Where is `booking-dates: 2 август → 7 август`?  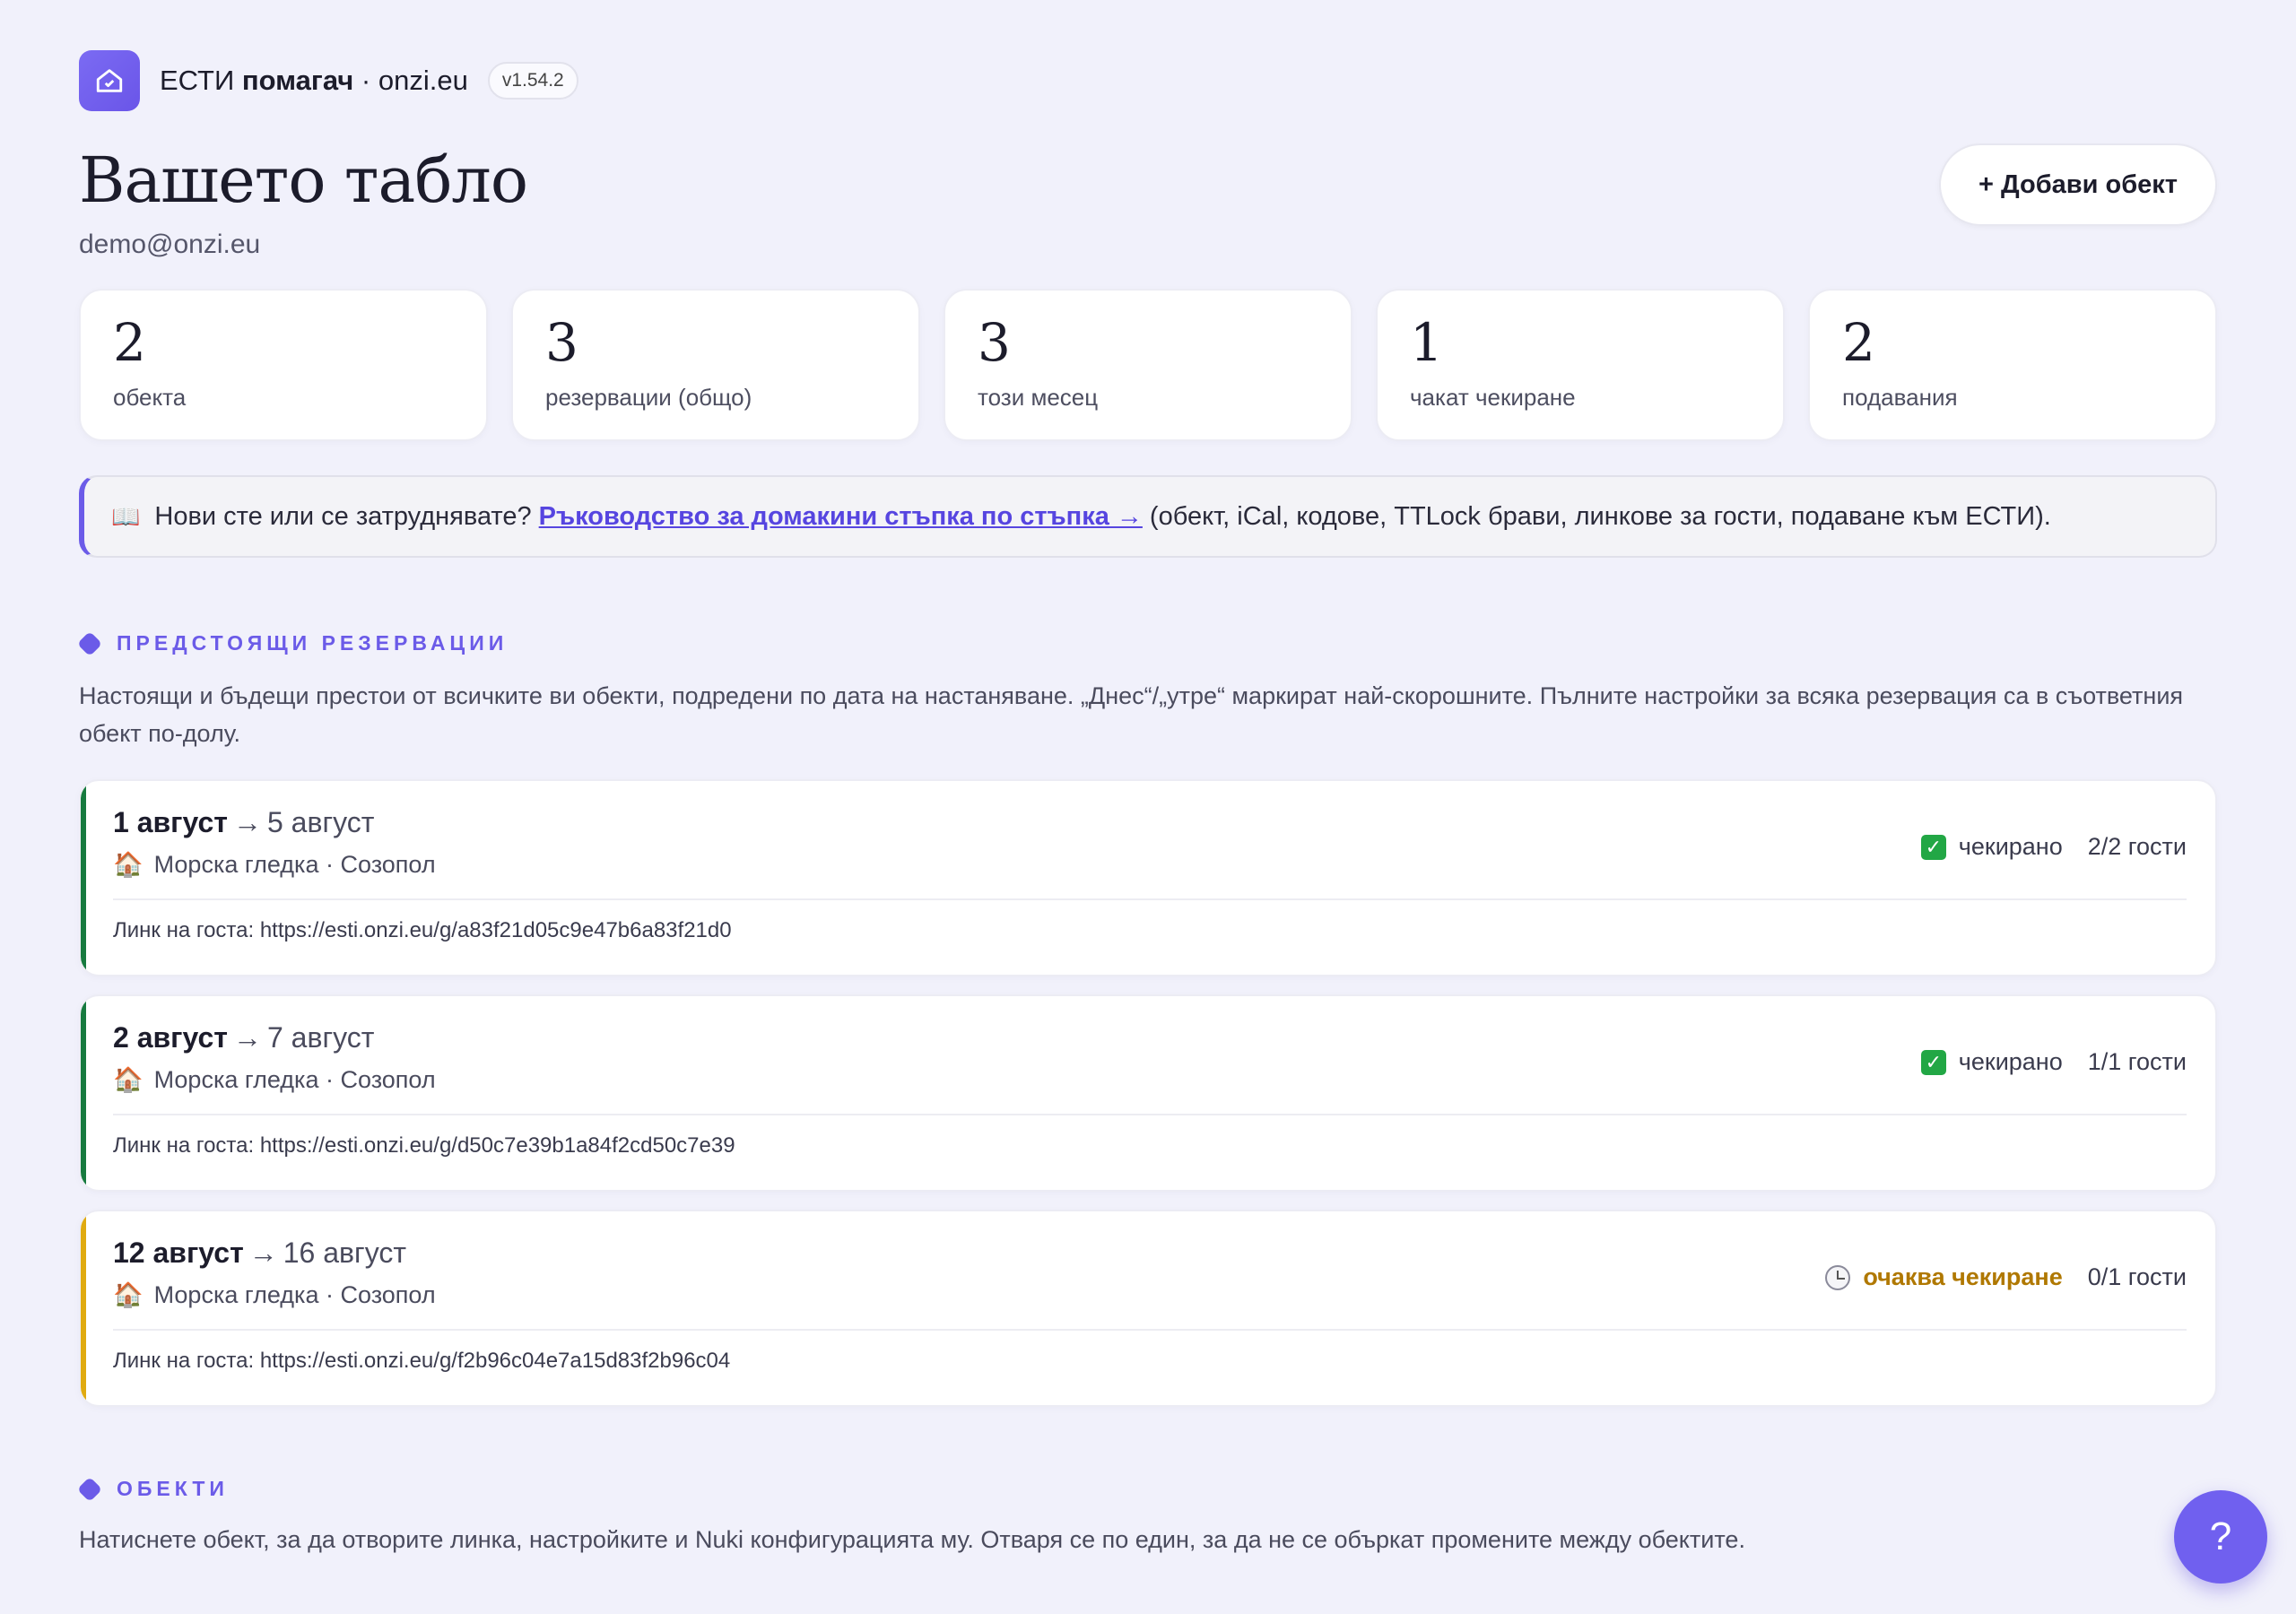 booking-dates: 2 август → 7 август is located at coordinates (244, 1037).